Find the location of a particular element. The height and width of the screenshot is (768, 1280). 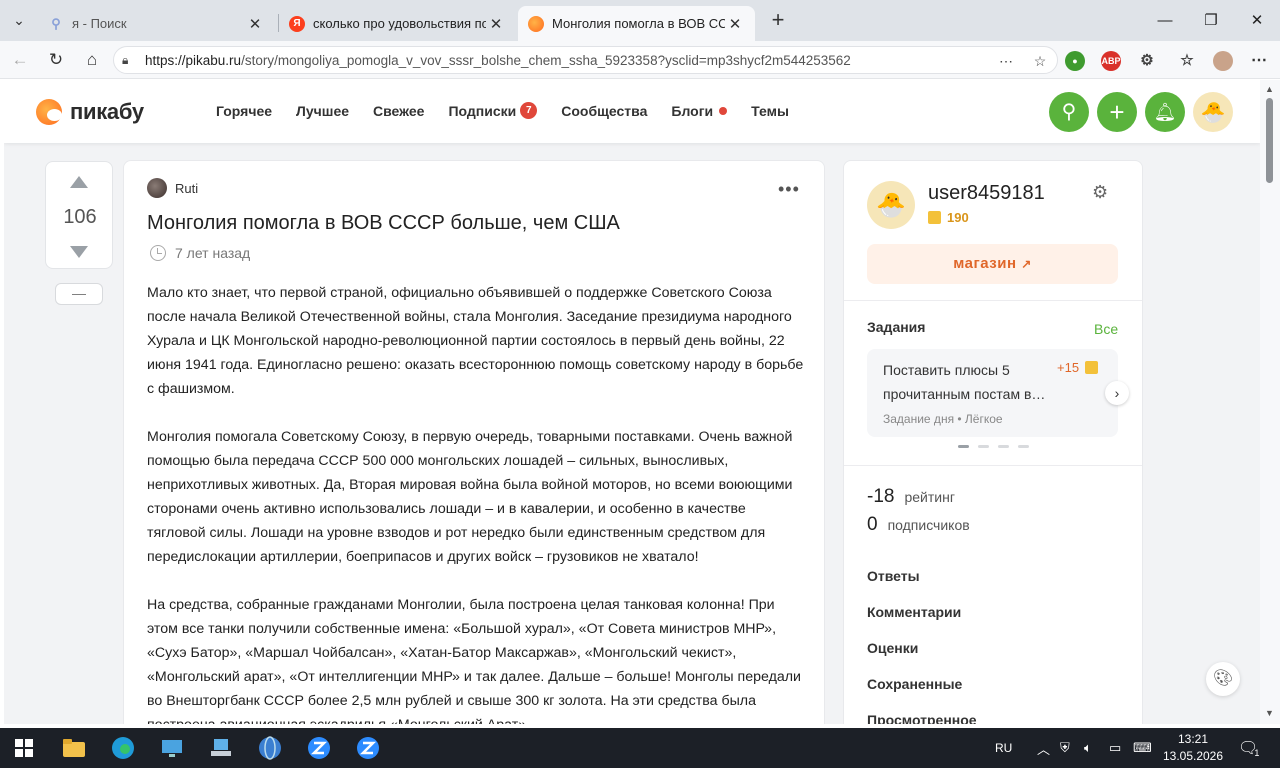

chevron-right-icon: › is located at coordinates (1117, 393).